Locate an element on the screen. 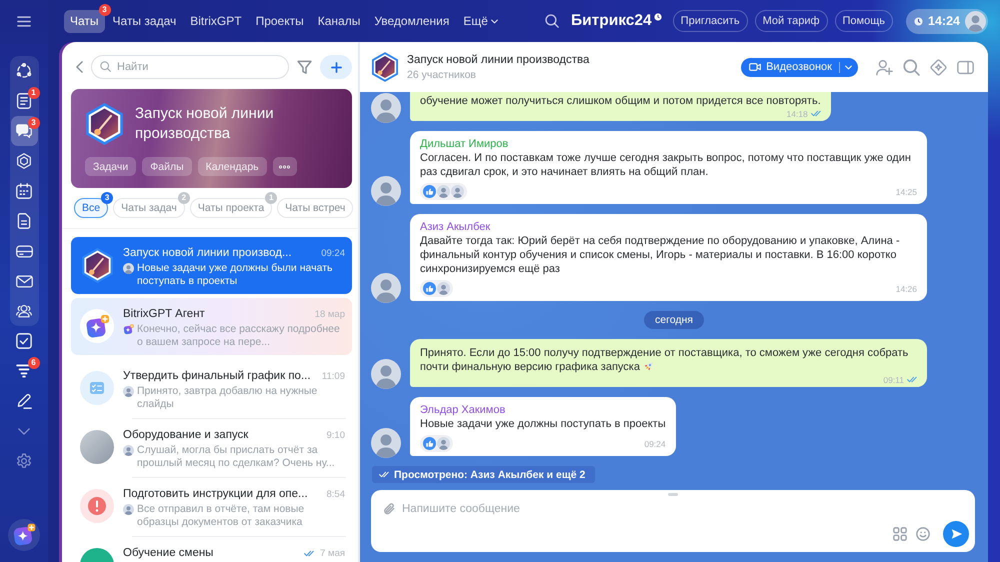 The width and height of the screenshot is (1000, 562). member-count: 26 участников is located at coordinates (442, 75).